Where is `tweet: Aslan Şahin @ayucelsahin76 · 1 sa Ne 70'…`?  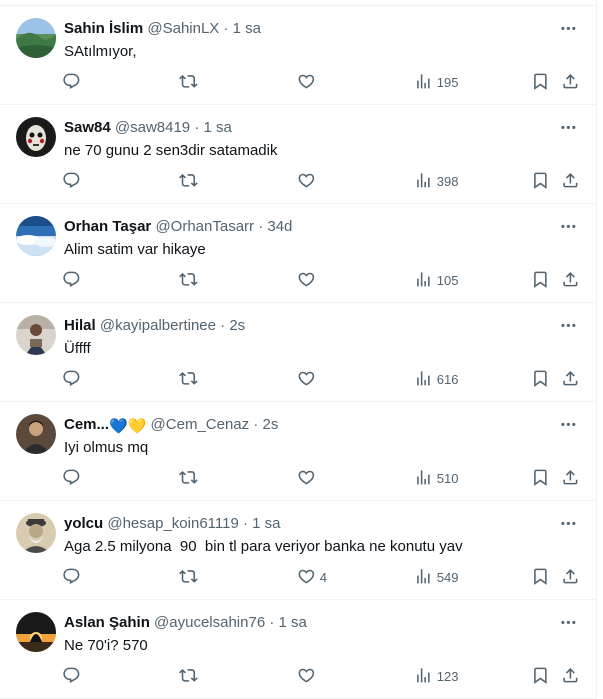 tweet: Aslan Şahin @ayucelsahin76 · 1 sa Ne 70'… is located at coordinates (298, 649).